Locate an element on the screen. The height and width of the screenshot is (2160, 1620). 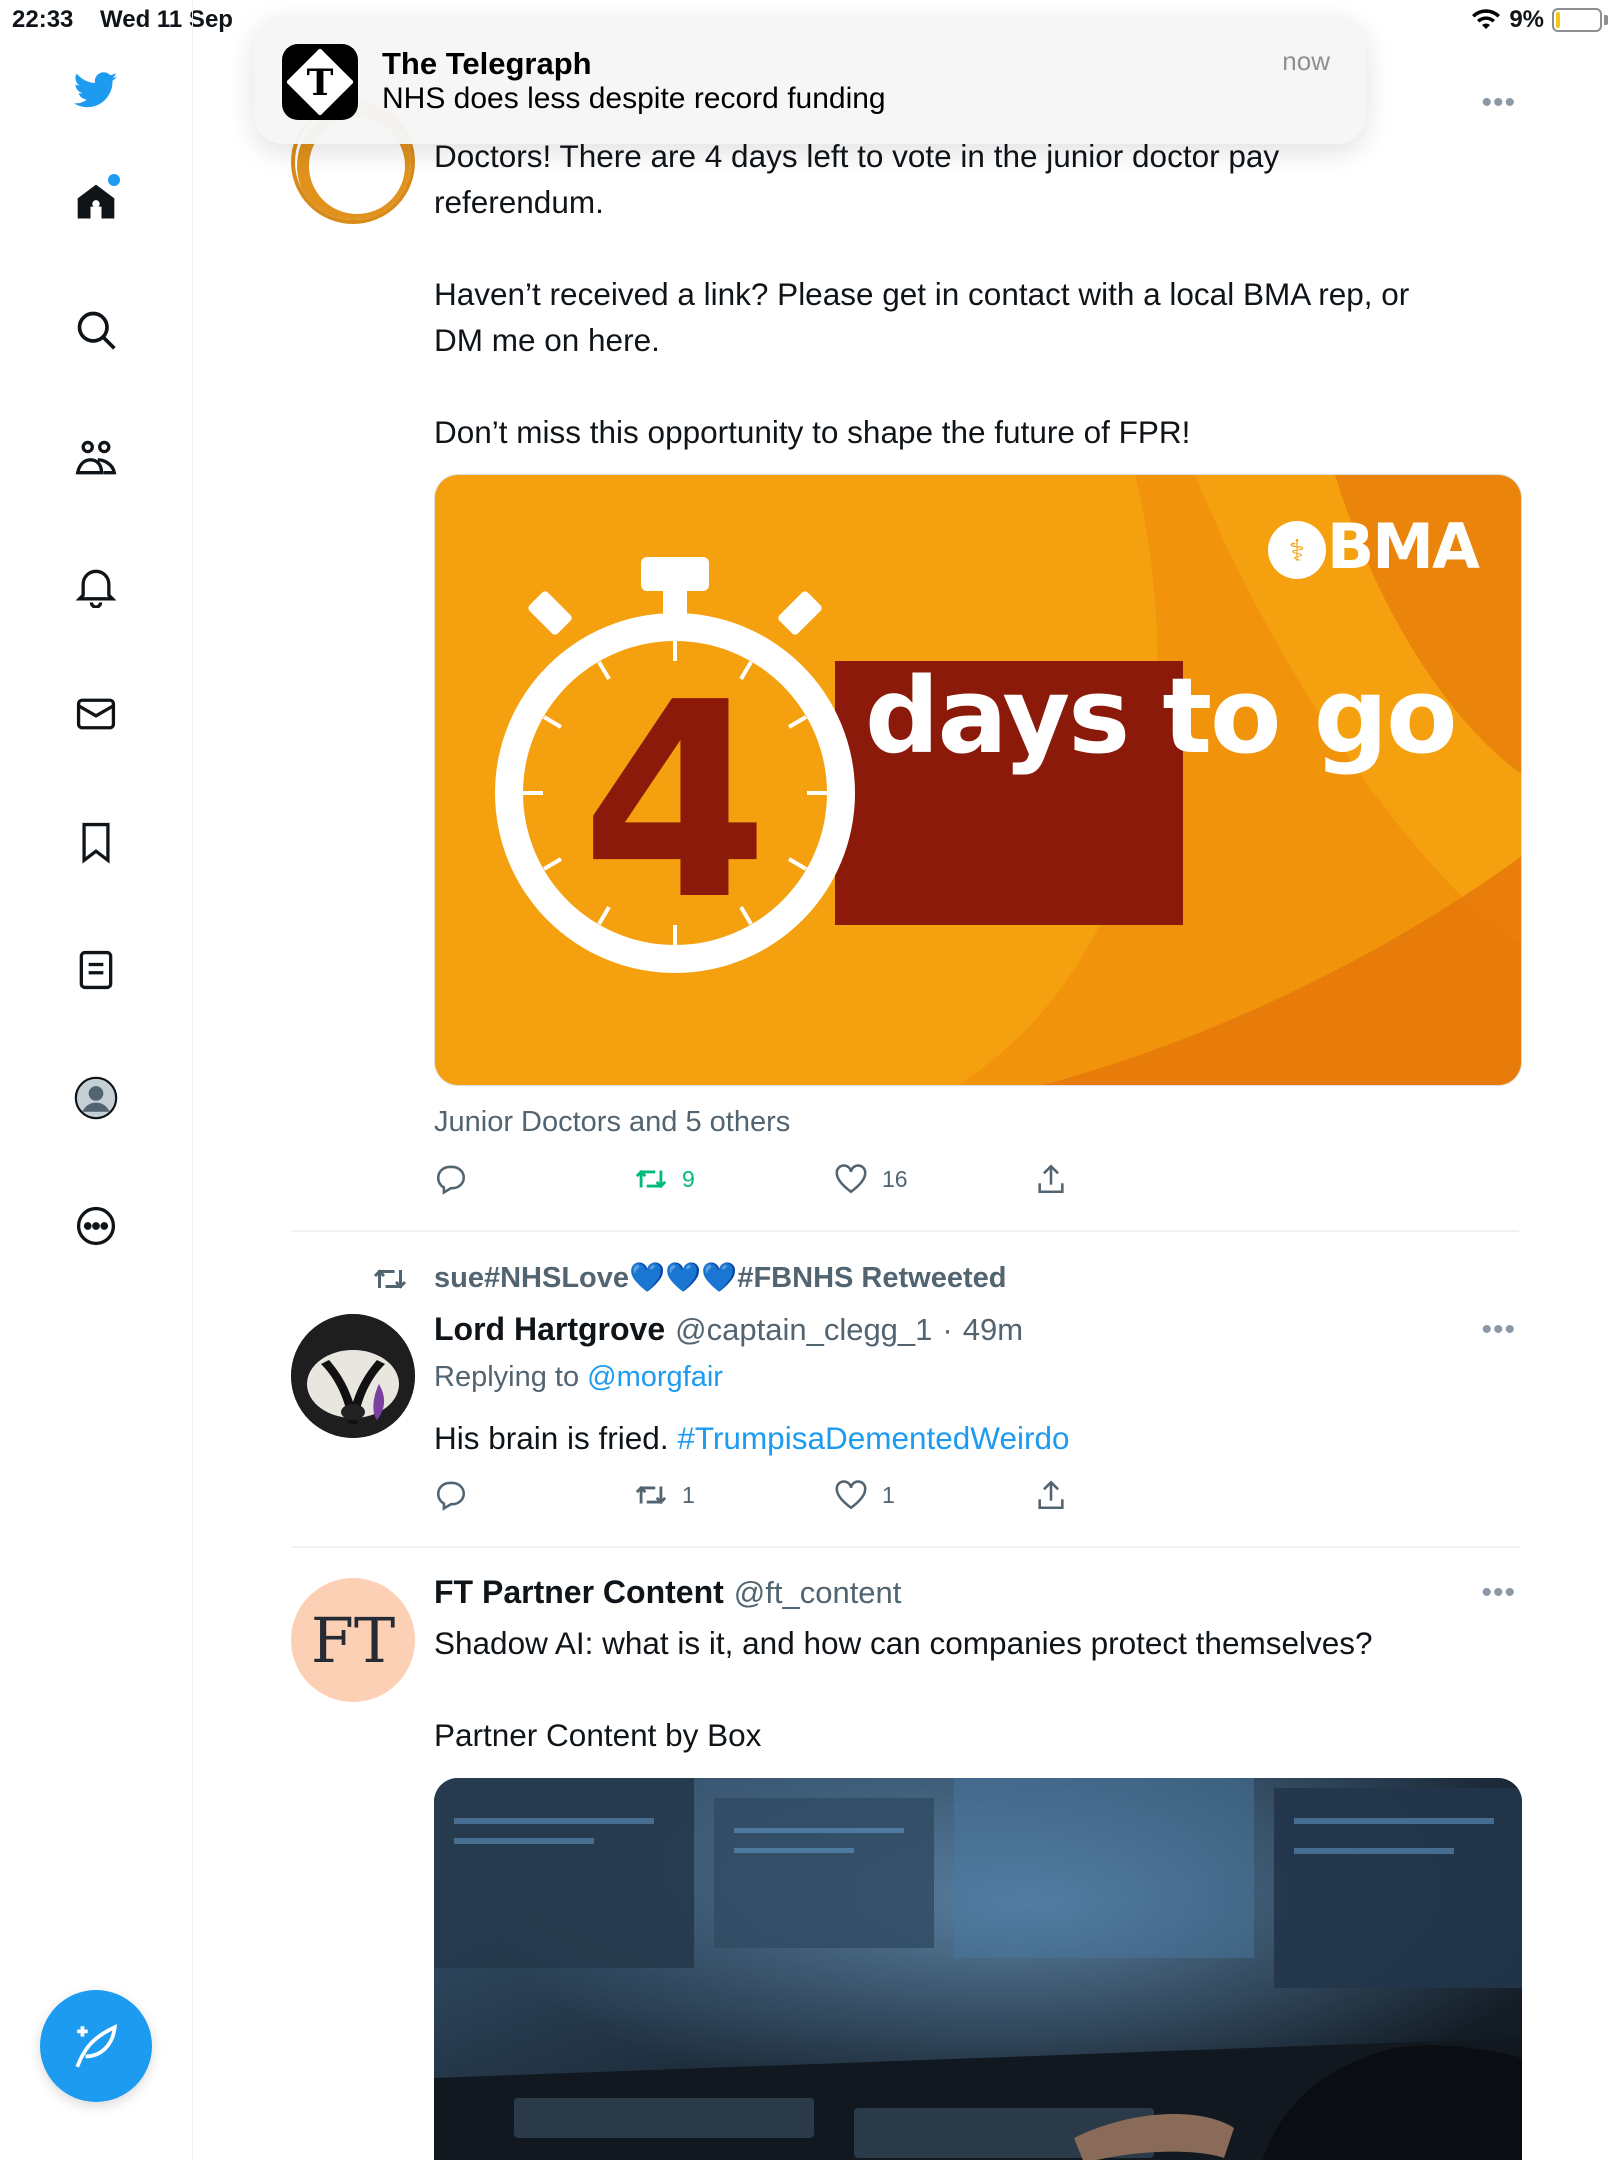
like-button: 16 is located at coordinates (871, 1179).